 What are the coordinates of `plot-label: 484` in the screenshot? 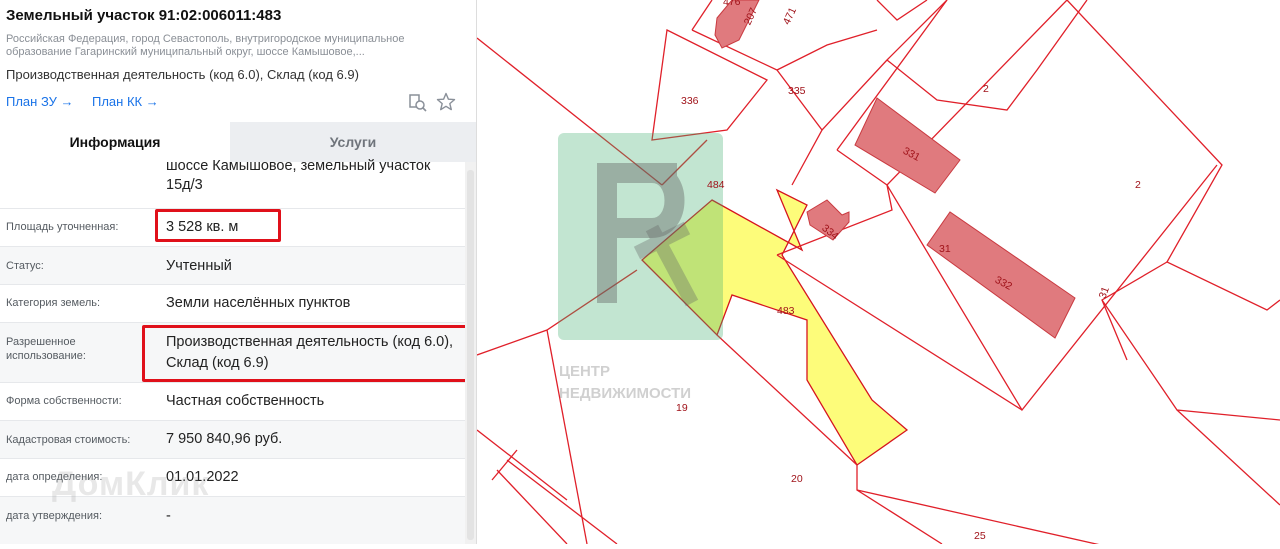 It's located at (716, 185).